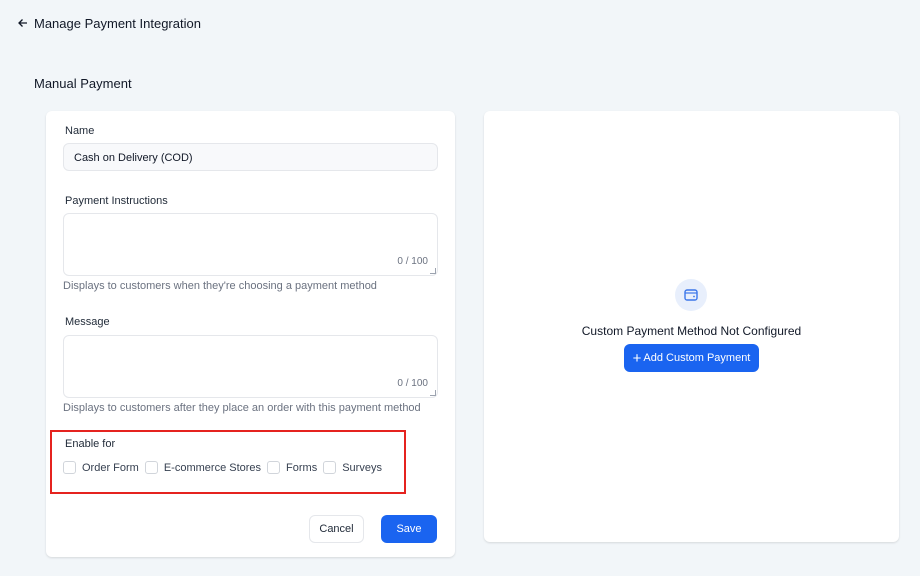  I want to click on enable-for-label: Enable for, so click(90, 444).